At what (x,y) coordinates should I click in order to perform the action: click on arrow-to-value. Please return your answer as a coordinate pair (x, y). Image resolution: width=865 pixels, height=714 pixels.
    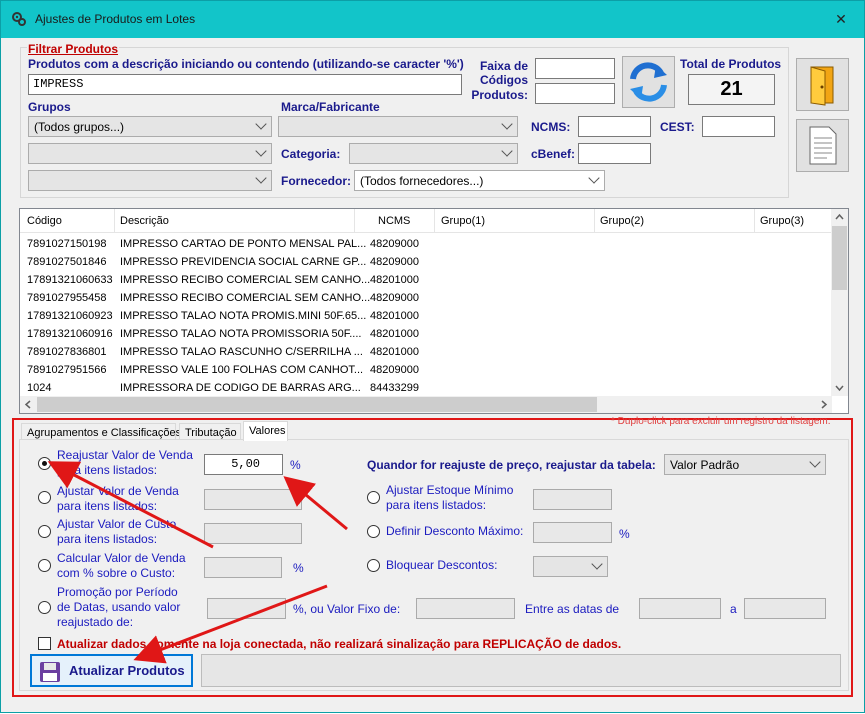
    Looking at the image, I should click on (315, 503).